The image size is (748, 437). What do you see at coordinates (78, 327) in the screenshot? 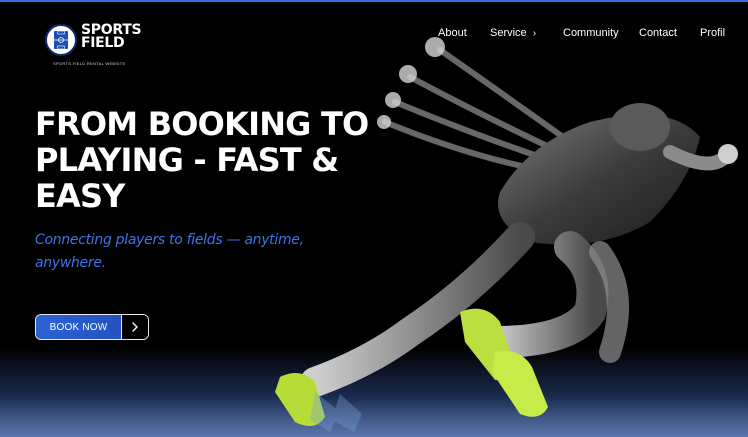
I see `book-now-label: BOOK NOW` at bounding box center [78, 327].